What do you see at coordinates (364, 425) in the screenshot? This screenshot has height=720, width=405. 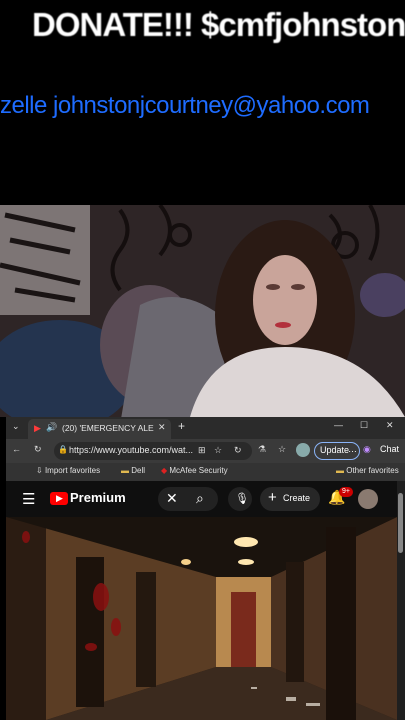 I see `maximize-icon: ☐` at bounding box center [364, 425].